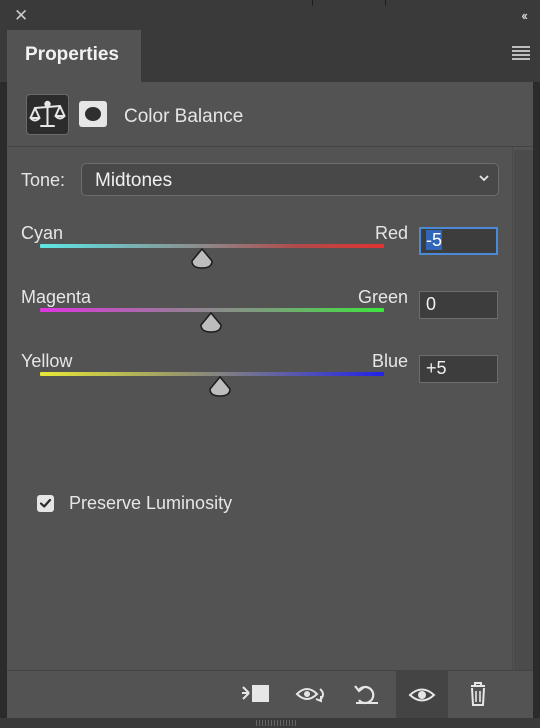  Describe the element at coordinates (43, 180) in the screenshot. I see `tone-label: Tone:` at that location.